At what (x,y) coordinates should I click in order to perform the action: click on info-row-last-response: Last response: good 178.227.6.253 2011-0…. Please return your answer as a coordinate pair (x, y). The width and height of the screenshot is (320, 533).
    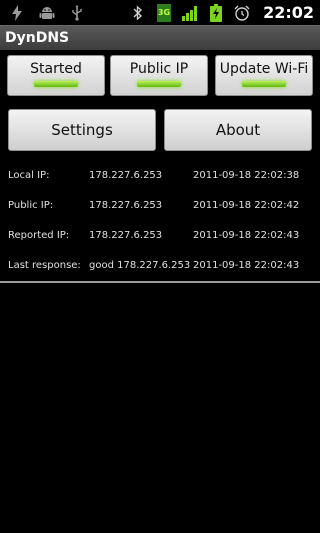
    Looking at the image, I should click on (160, 267).